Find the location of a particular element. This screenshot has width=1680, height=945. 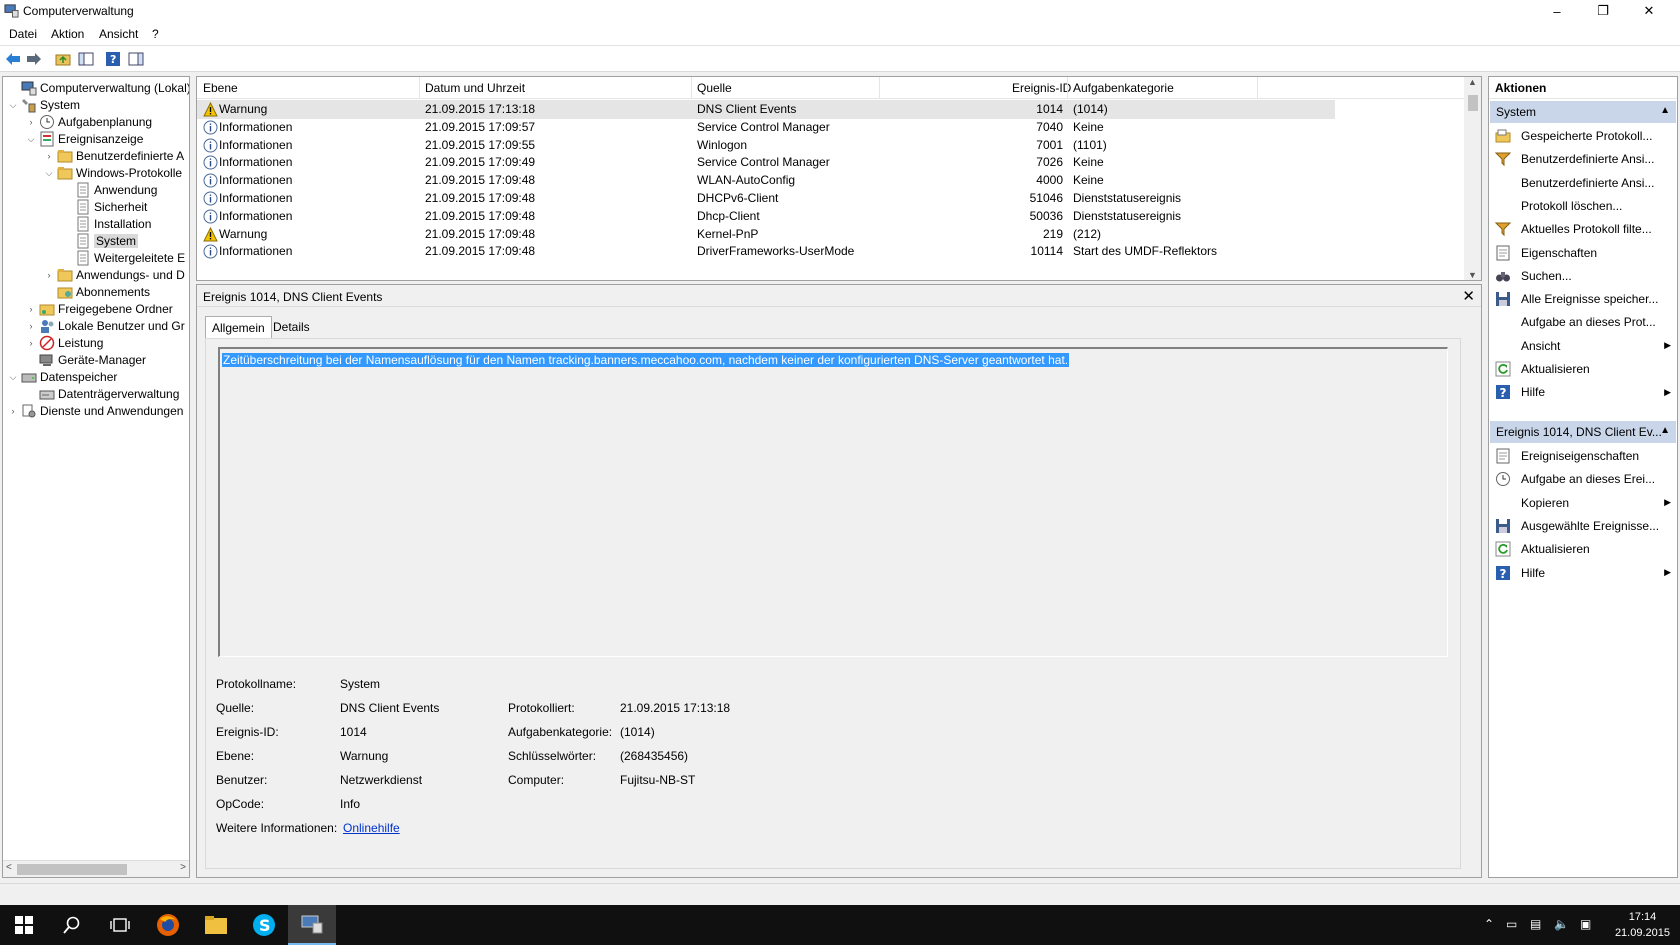

skype-icon: S is located at coordinates (264, 925).